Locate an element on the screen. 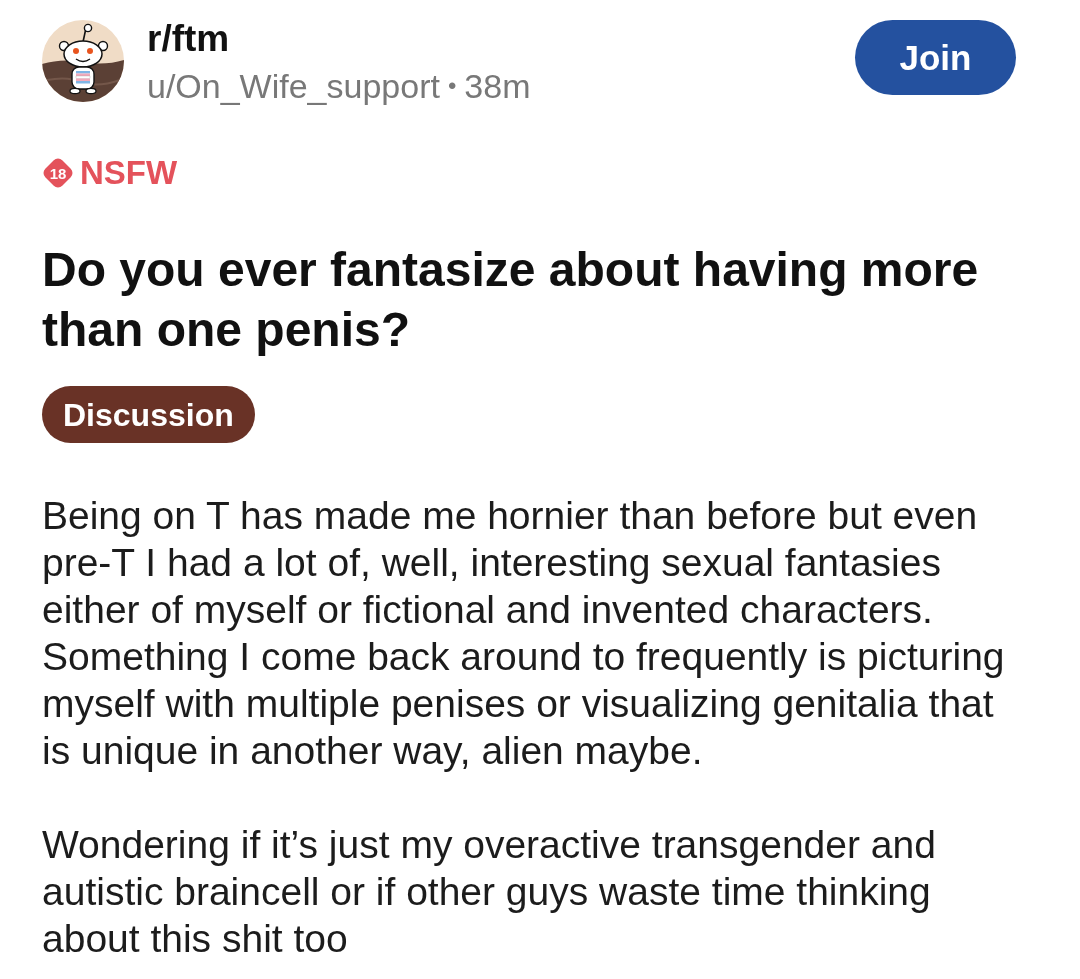 This screenshot has height=979, width=1080. join-button: Join is located at coordinates (935, 57).